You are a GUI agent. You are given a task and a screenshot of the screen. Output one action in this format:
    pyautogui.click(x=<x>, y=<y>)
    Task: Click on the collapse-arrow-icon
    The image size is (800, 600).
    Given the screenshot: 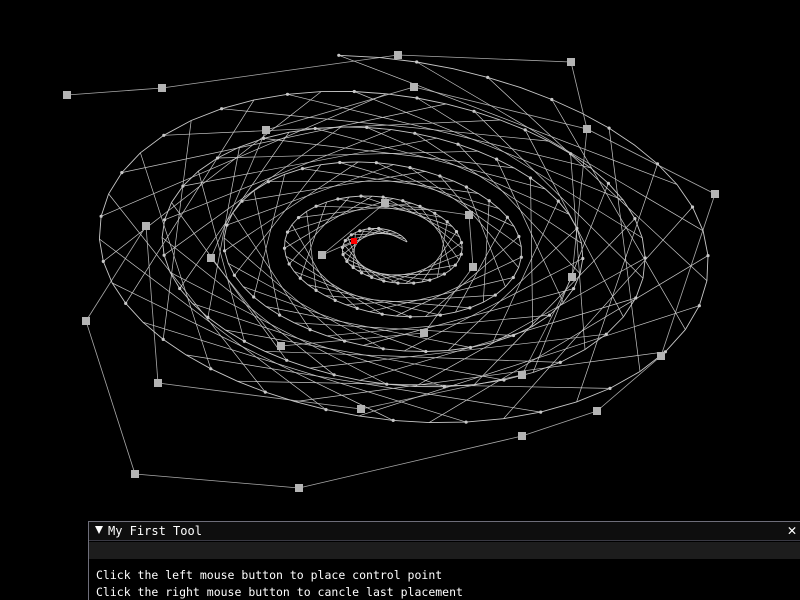 What is the action you would take?
    pyautogui.click(x=99, y=530)
    